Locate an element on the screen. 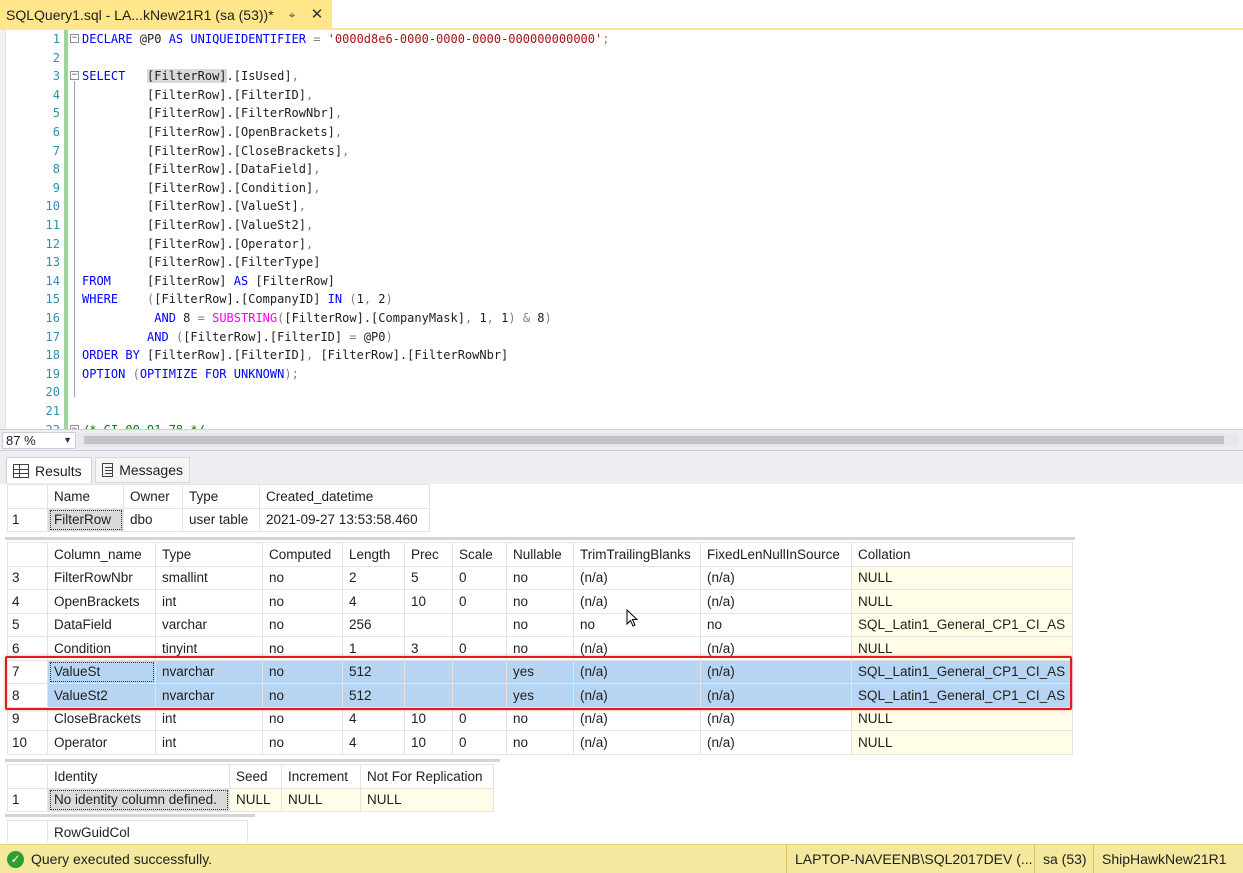  code-line: 14 FROM [FilterRow] AS [FilterRow] is located at coordinates (621, 281).